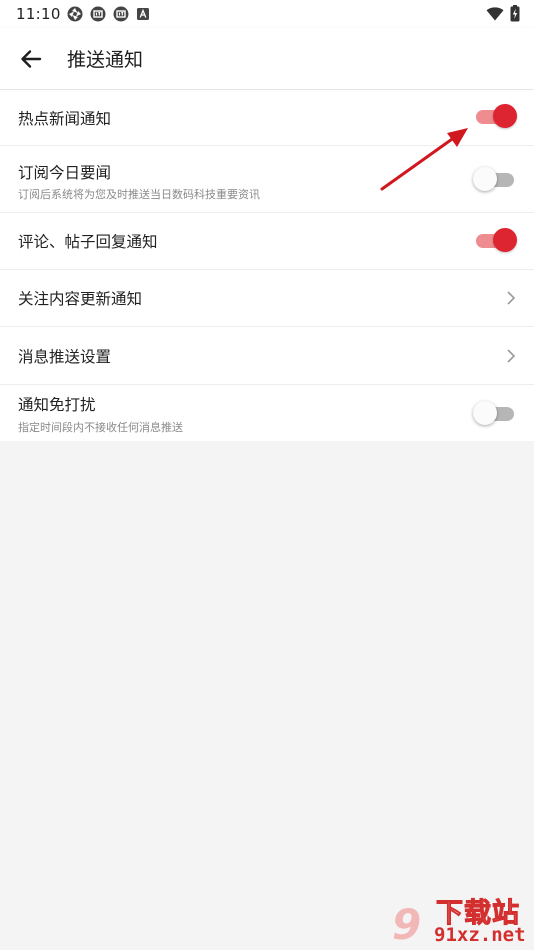 The image size is (534, 950). What do you see at coordinates (57, 405) in the screenshot?
I see `setting-label: 通知免打扰` at bounding box center [57, 405].